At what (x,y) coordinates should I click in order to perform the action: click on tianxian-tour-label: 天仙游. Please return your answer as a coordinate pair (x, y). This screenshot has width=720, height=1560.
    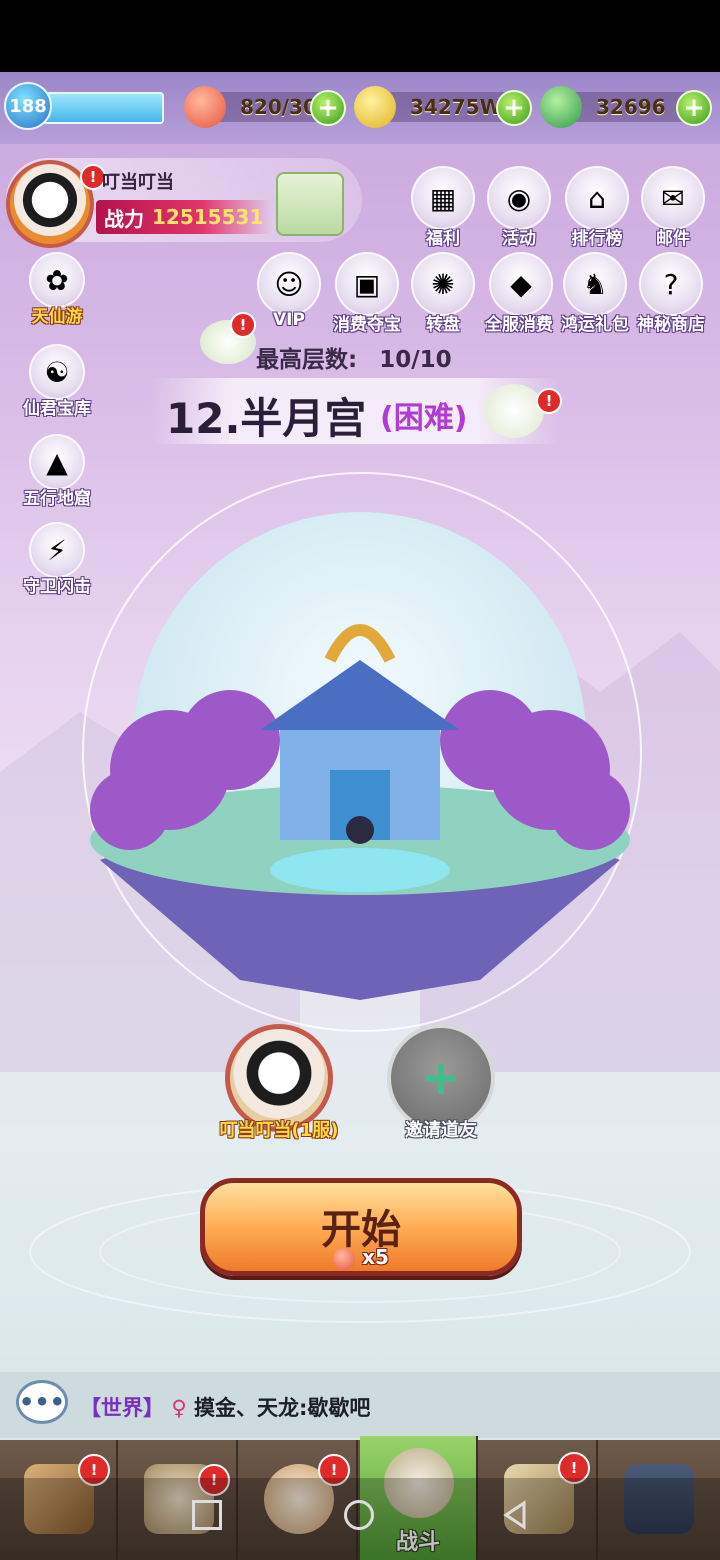
    Looking at the image, I should click on (57, 317).